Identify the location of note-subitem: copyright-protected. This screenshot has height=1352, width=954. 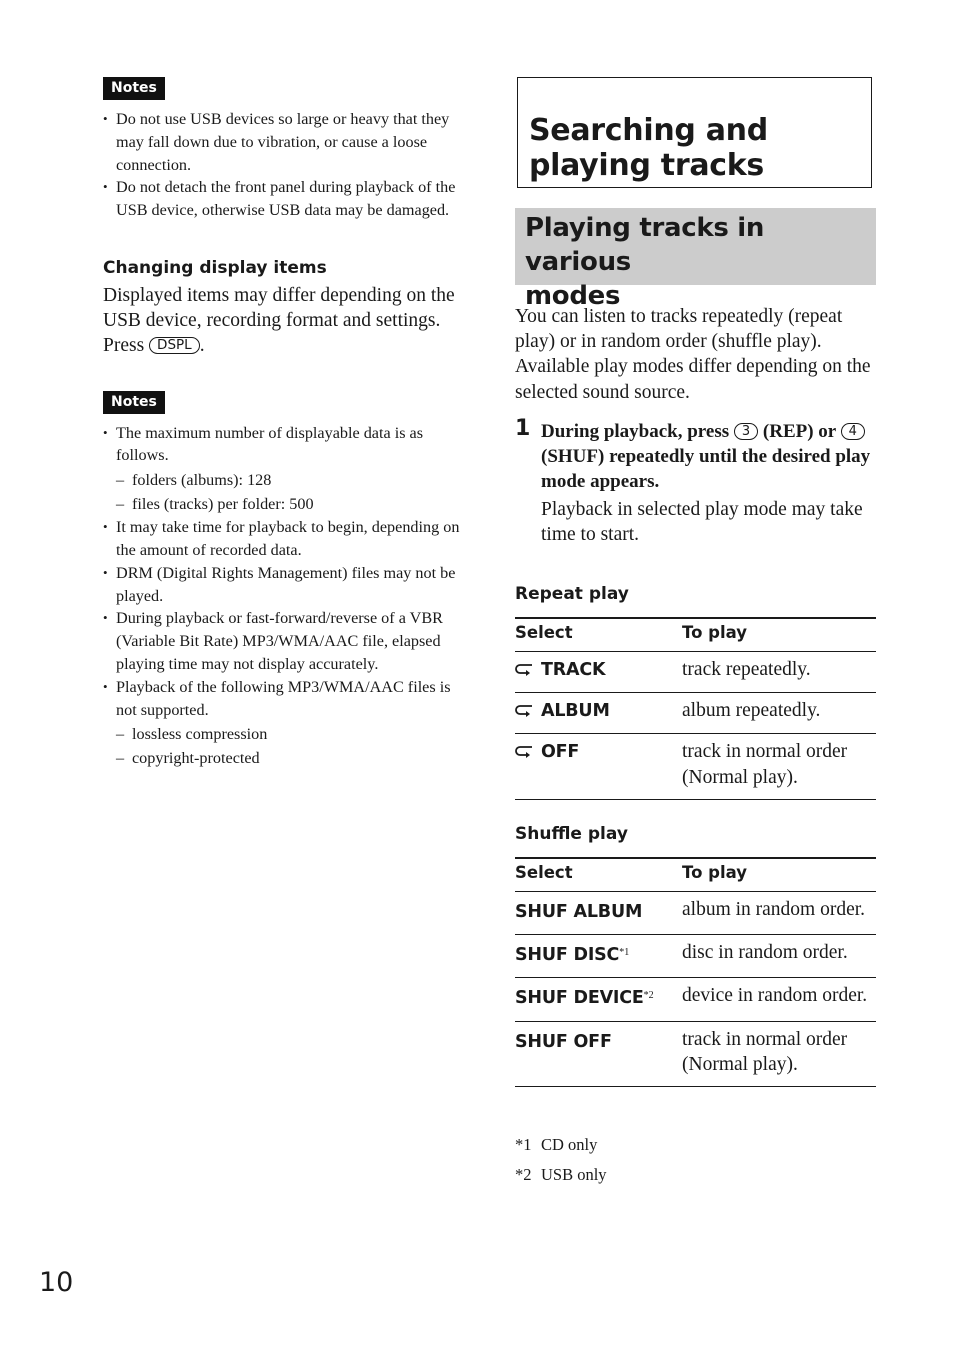
(292, 758).